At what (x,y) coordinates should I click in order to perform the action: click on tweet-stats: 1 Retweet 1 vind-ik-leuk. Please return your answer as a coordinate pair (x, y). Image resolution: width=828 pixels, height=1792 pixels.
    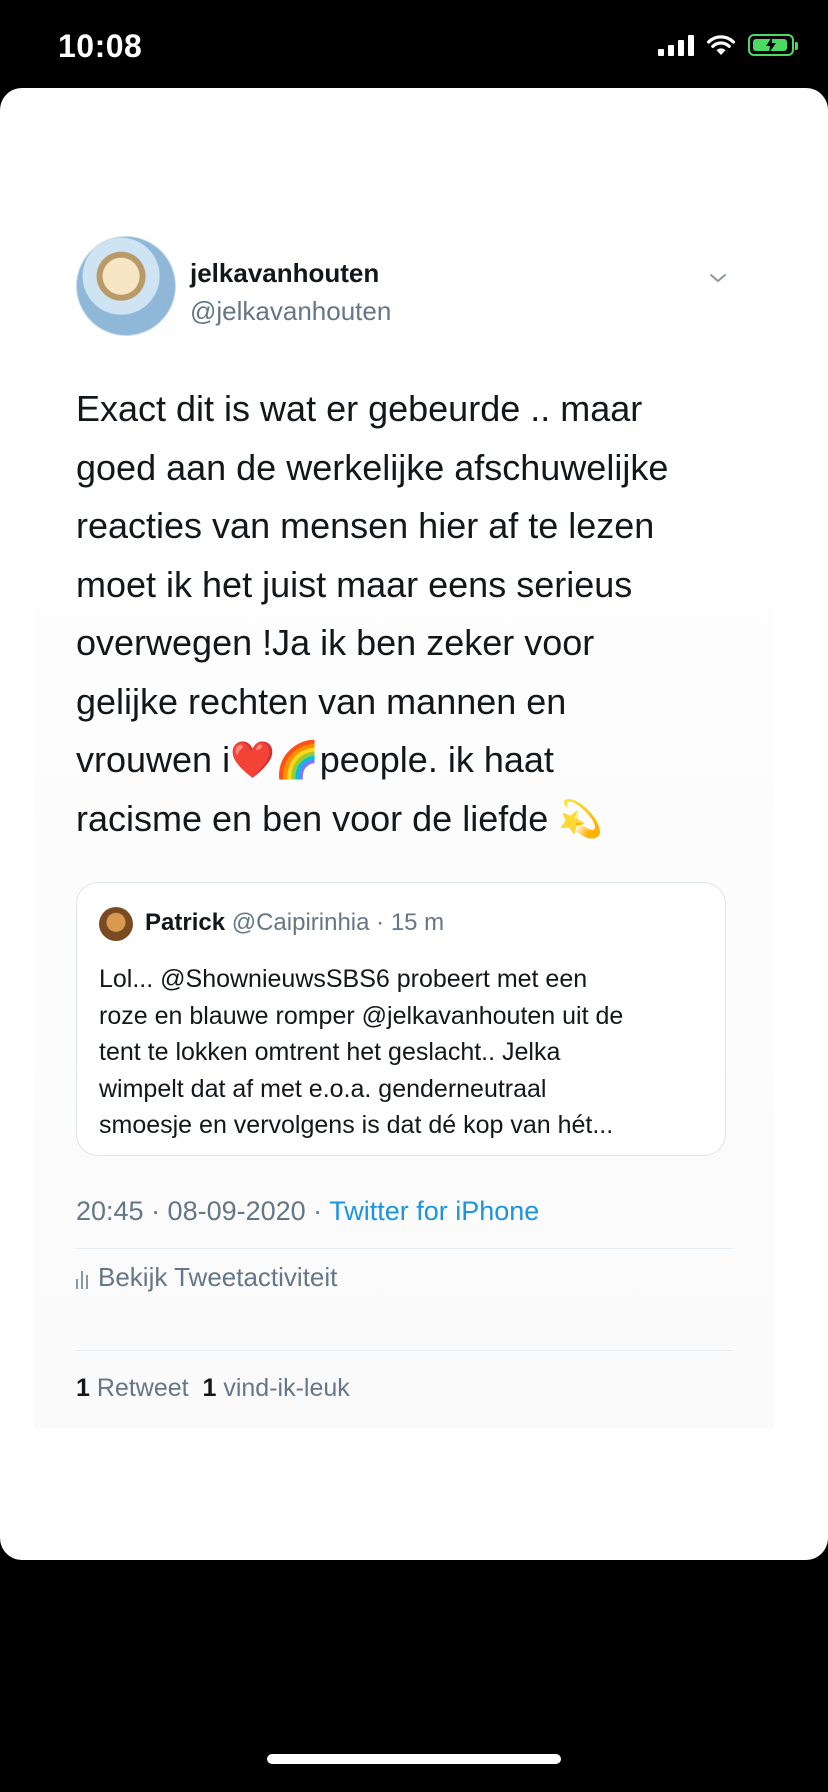
    Looking at the image, I should click on (213, 1388).